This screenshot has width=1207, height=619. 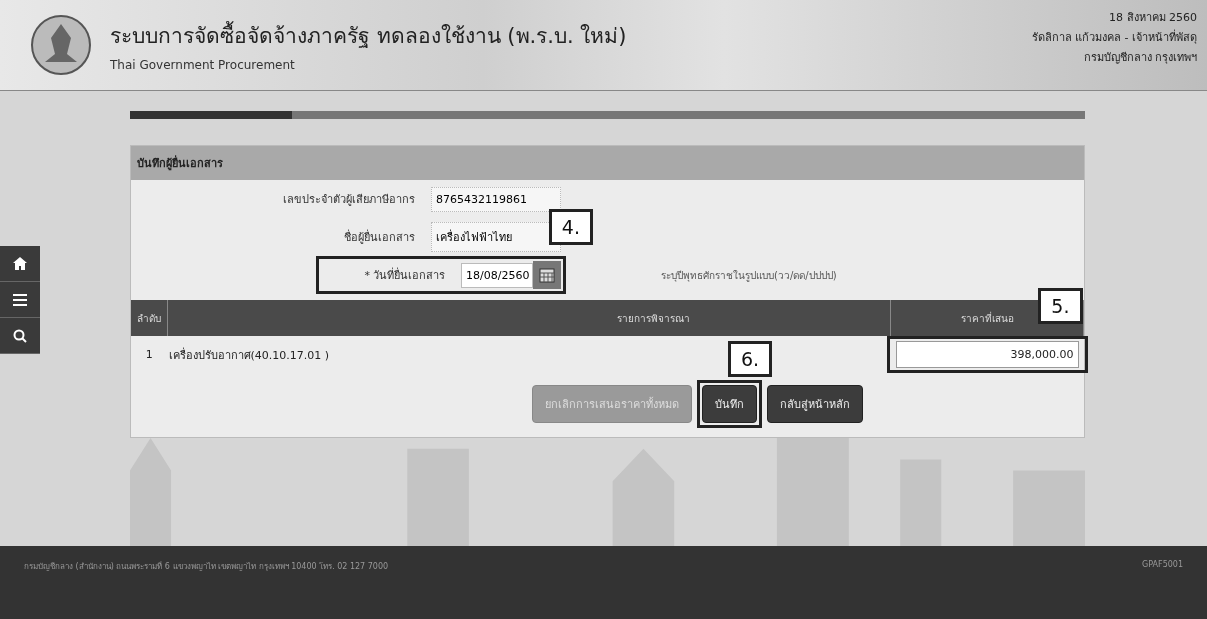 What do you see at coordinates (750, 359) in the screenshot?
I see `callout-label: 6.` at bounding box center [750, 359].